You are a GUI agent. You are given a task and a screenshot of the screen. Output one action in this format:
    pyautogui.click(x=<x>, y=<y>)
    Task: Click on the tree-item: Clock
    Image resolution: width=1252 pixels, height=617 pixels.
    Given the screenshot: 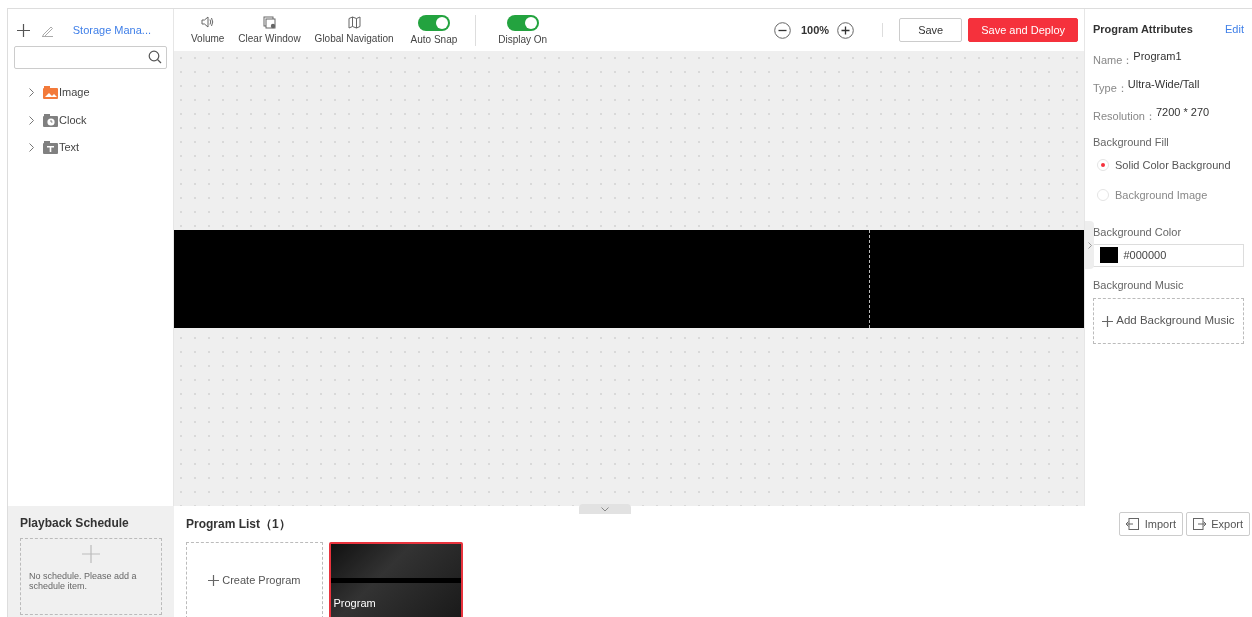 What is the action you would take?
    pyautogui.click(x=90, y=120)
    